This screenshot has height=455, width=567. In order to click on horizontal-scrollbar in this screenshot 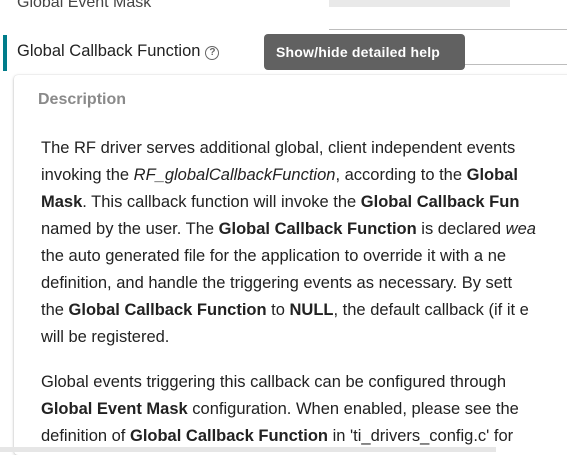, I will do `click(248, 449)`.